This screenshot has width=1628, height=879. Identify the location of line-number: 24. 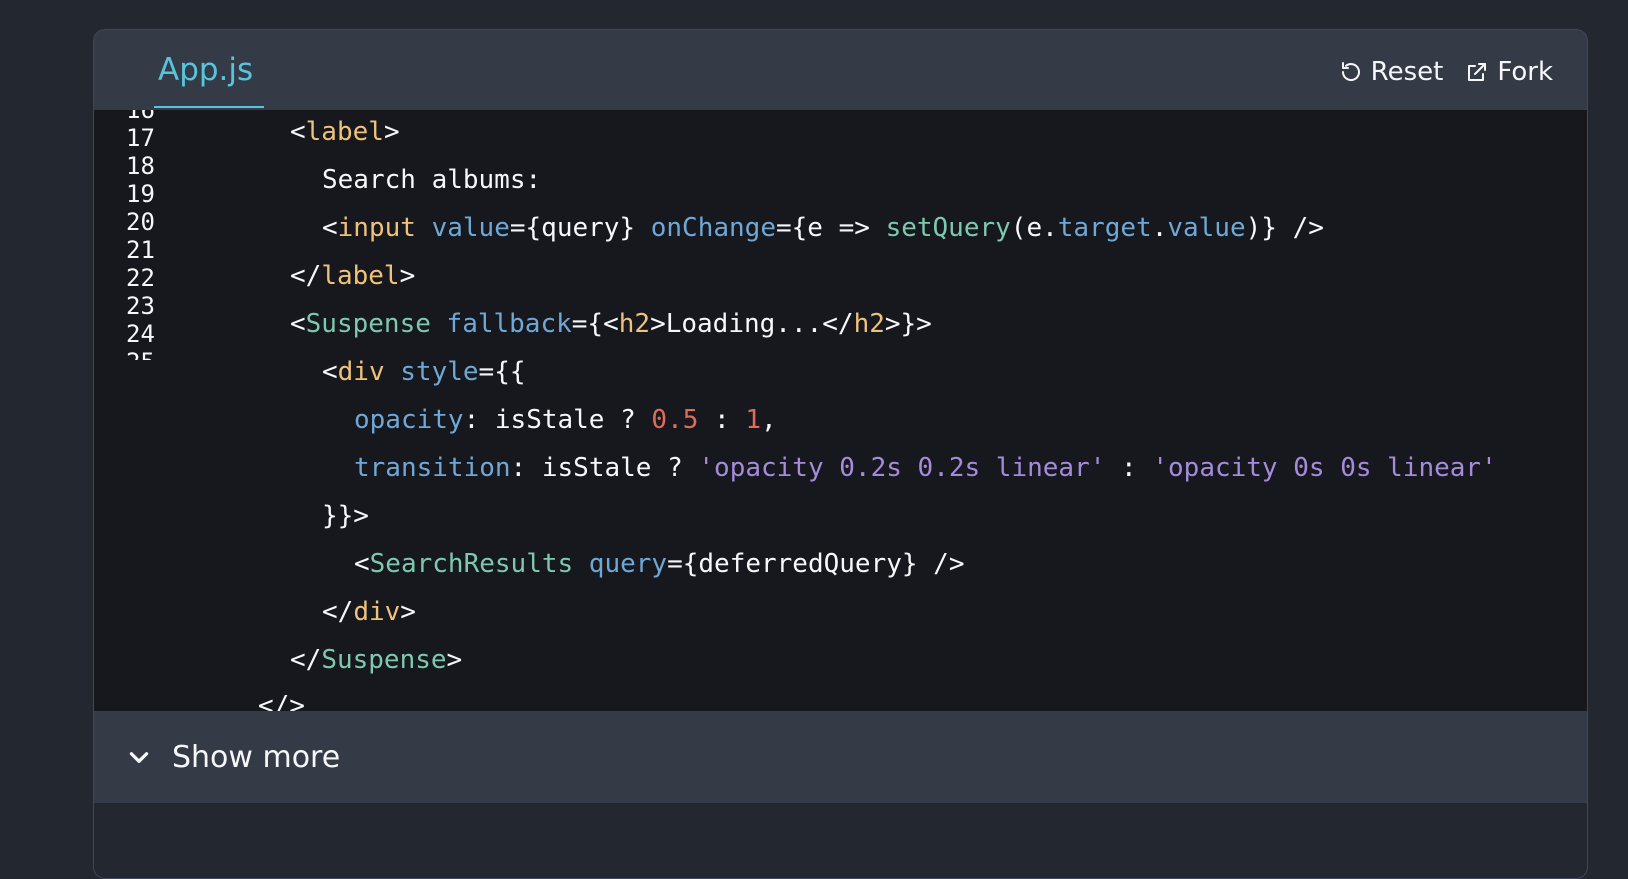
(140, 334).